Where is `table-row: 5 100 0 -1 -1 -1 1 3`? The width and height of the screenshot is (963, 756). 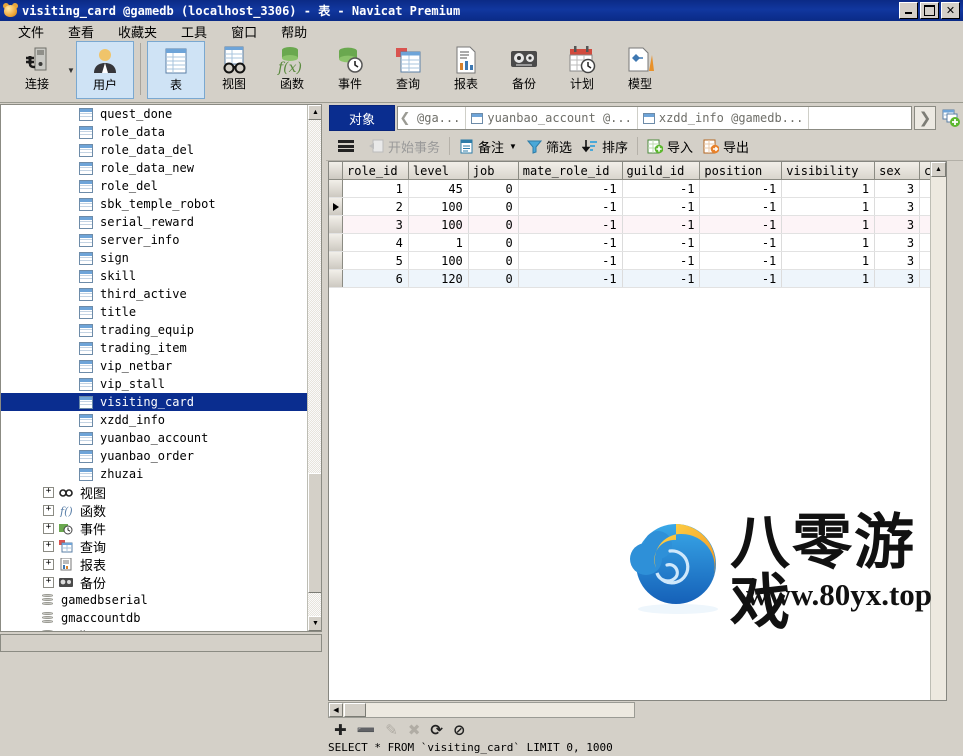 table-row: 5 100 0 -1 -1 -1 1 3 is located at coordinates (637, 261).